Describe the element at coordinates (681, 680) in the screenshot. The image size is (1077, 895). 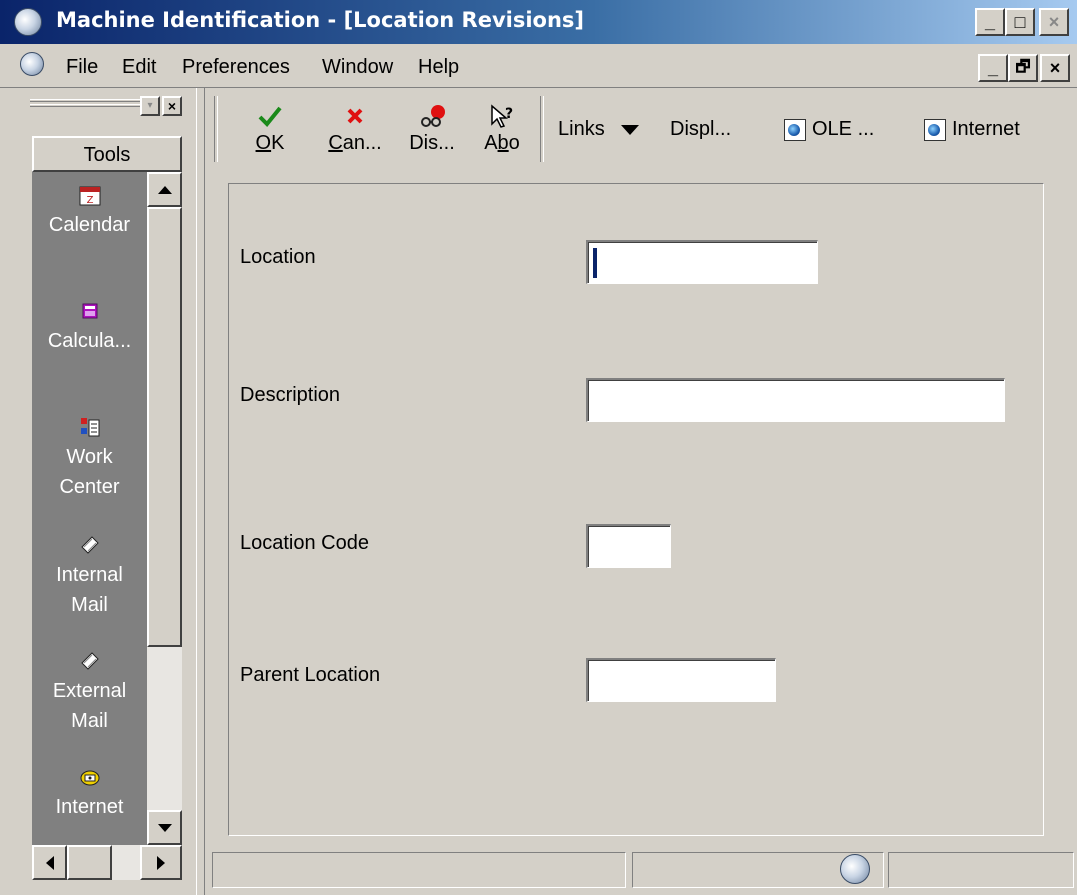
I see `parent-location-input` at that location.